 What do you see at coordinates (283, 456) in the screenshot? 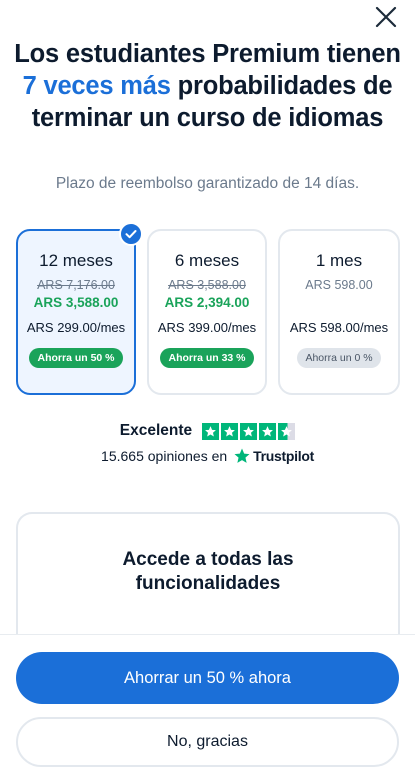
I see `trustpilot-brand: Trustpilot` at bounding box center [283, 456].